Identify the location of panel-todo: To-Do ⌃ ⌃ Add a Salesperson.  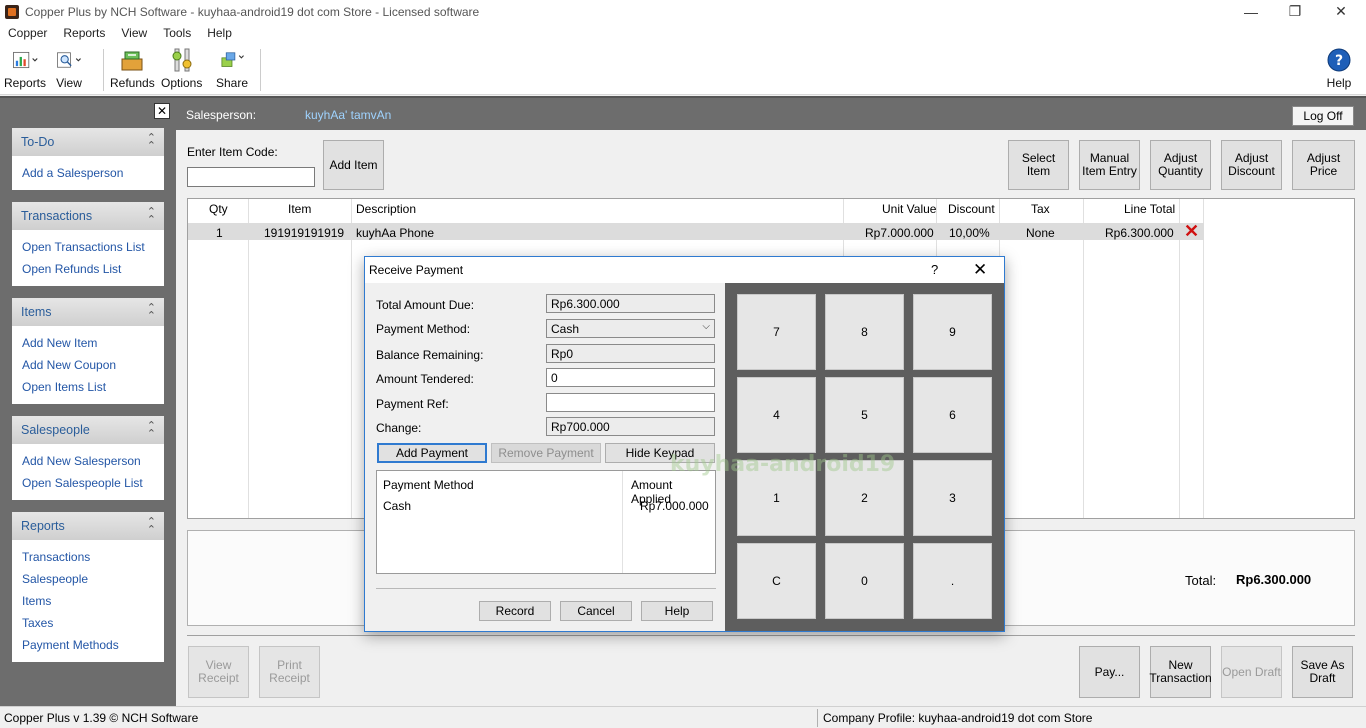
(88, 159).